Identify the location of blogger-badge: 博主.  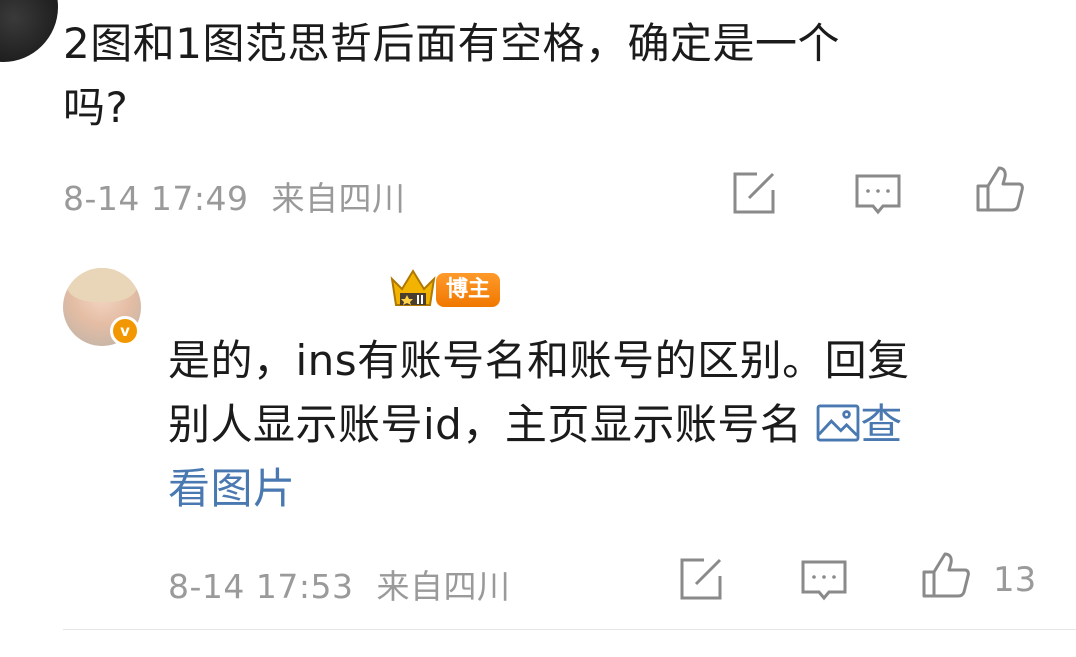
(468, 290).